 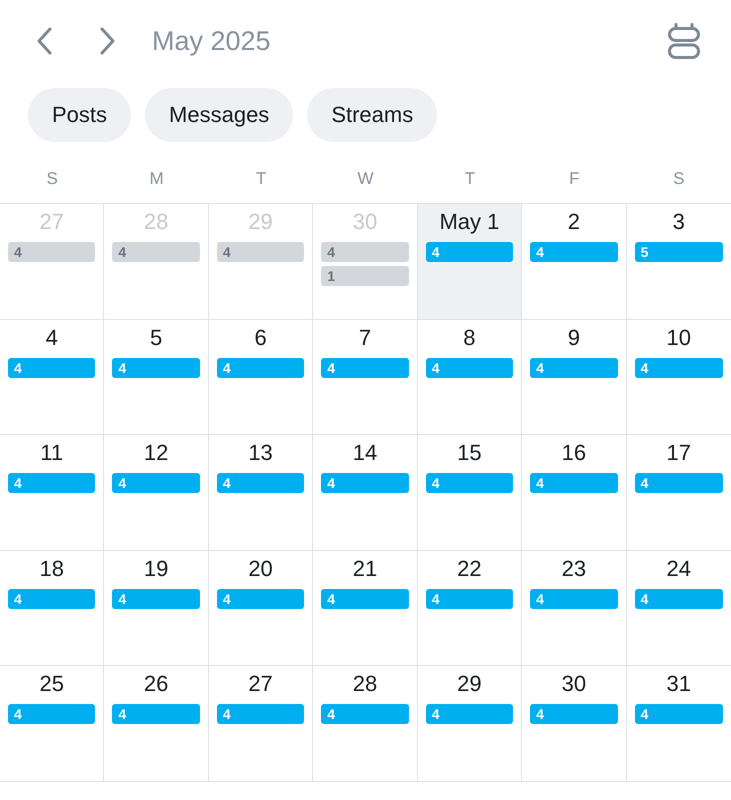 What do you see at coordinates (574, 179) in the screenshot?
I see `weekday-label: F` at bounding box center [574, 179].